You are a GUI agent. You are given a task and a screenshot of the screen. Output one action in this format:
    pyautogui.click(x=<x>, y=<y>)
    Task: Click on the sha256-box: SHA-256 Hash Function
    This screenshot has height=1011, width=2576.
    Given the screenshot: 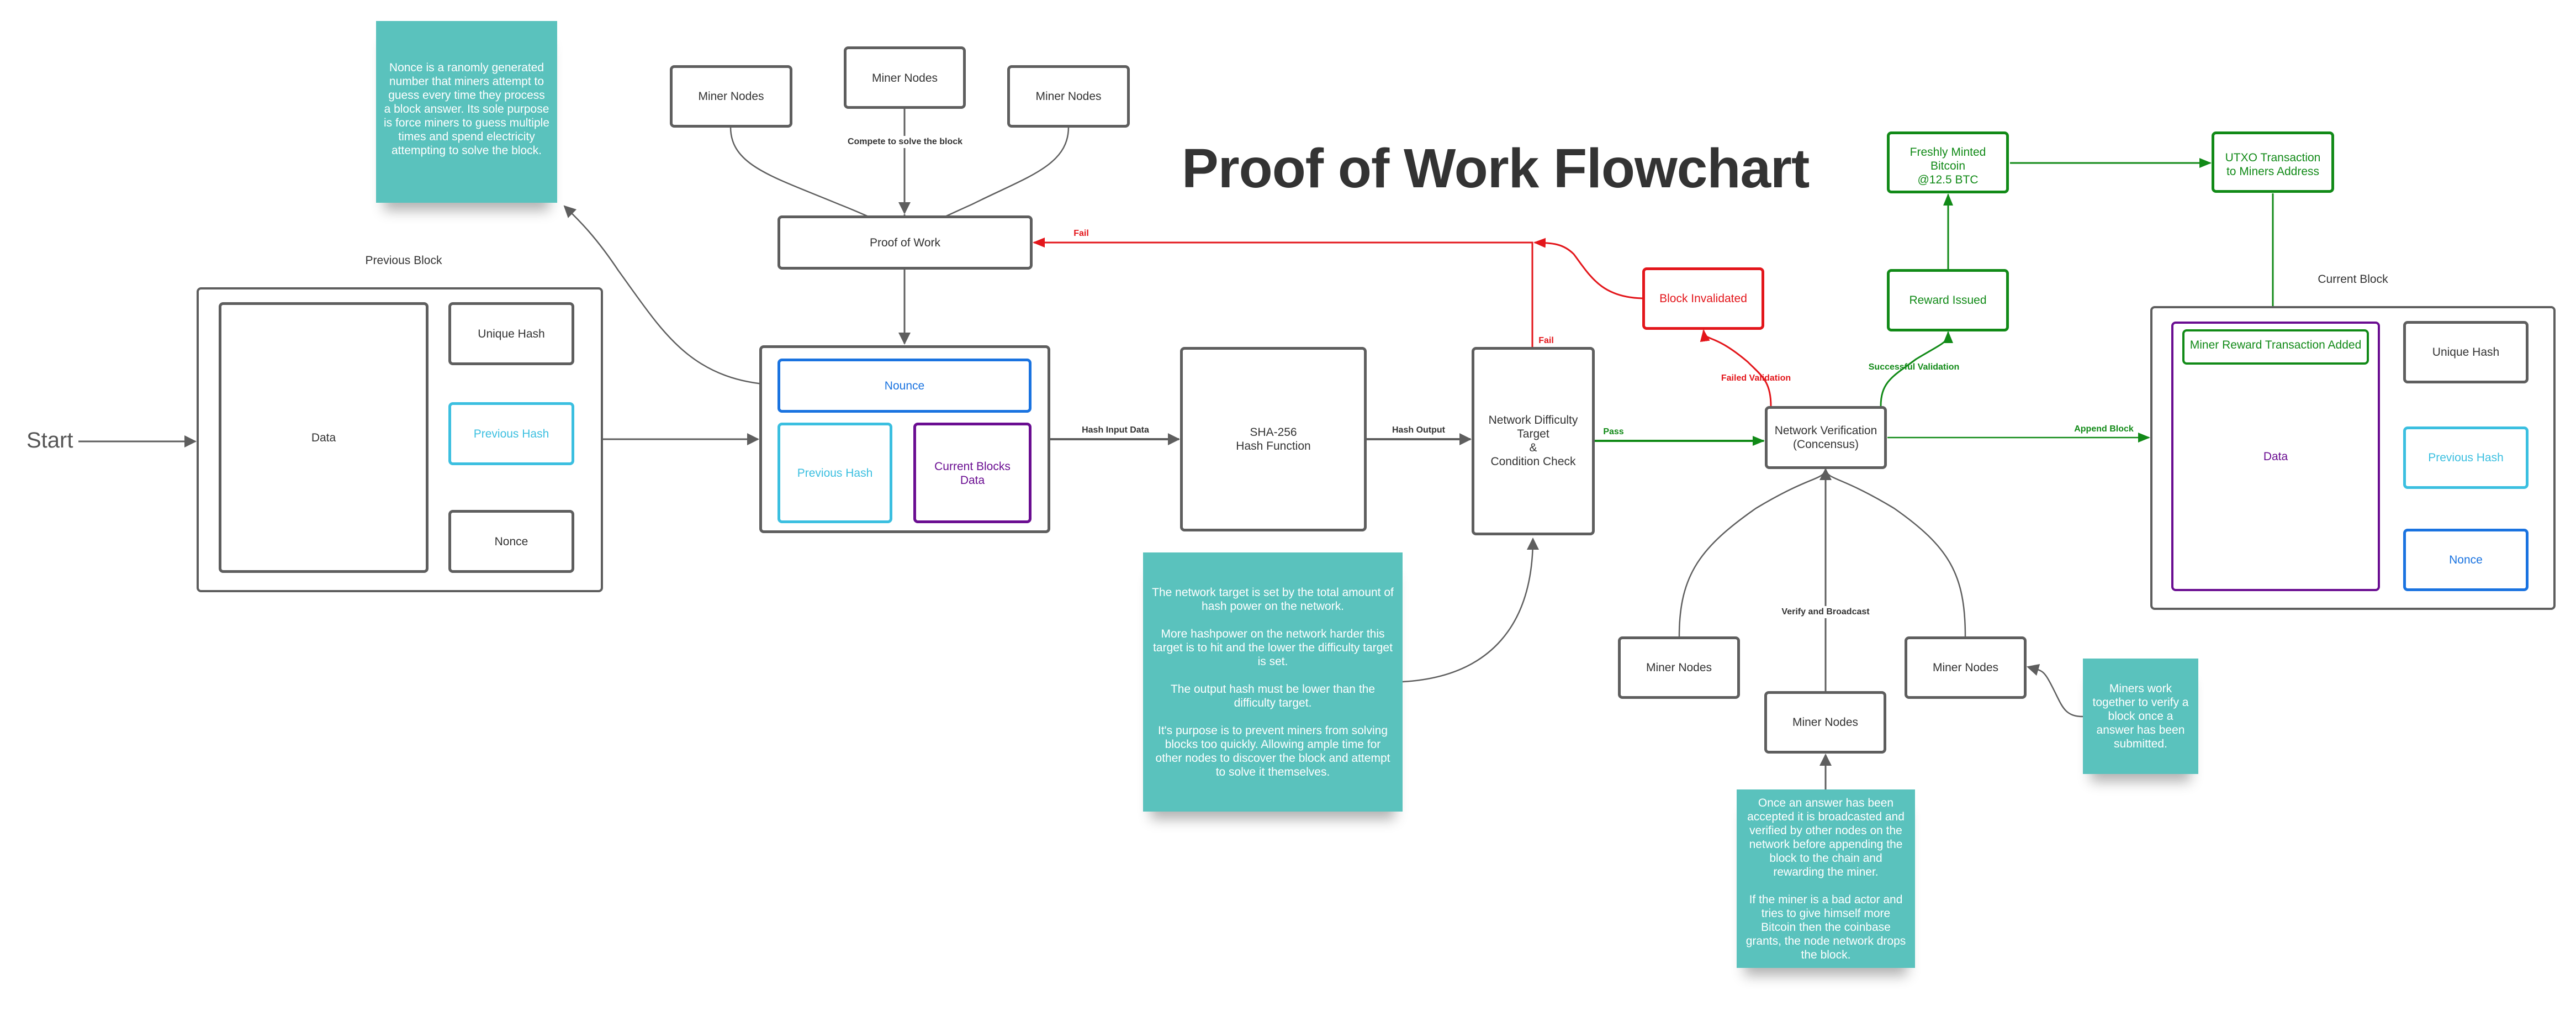 What is the action you would take?
    pyautogui.click(x=1273, y=439)
    